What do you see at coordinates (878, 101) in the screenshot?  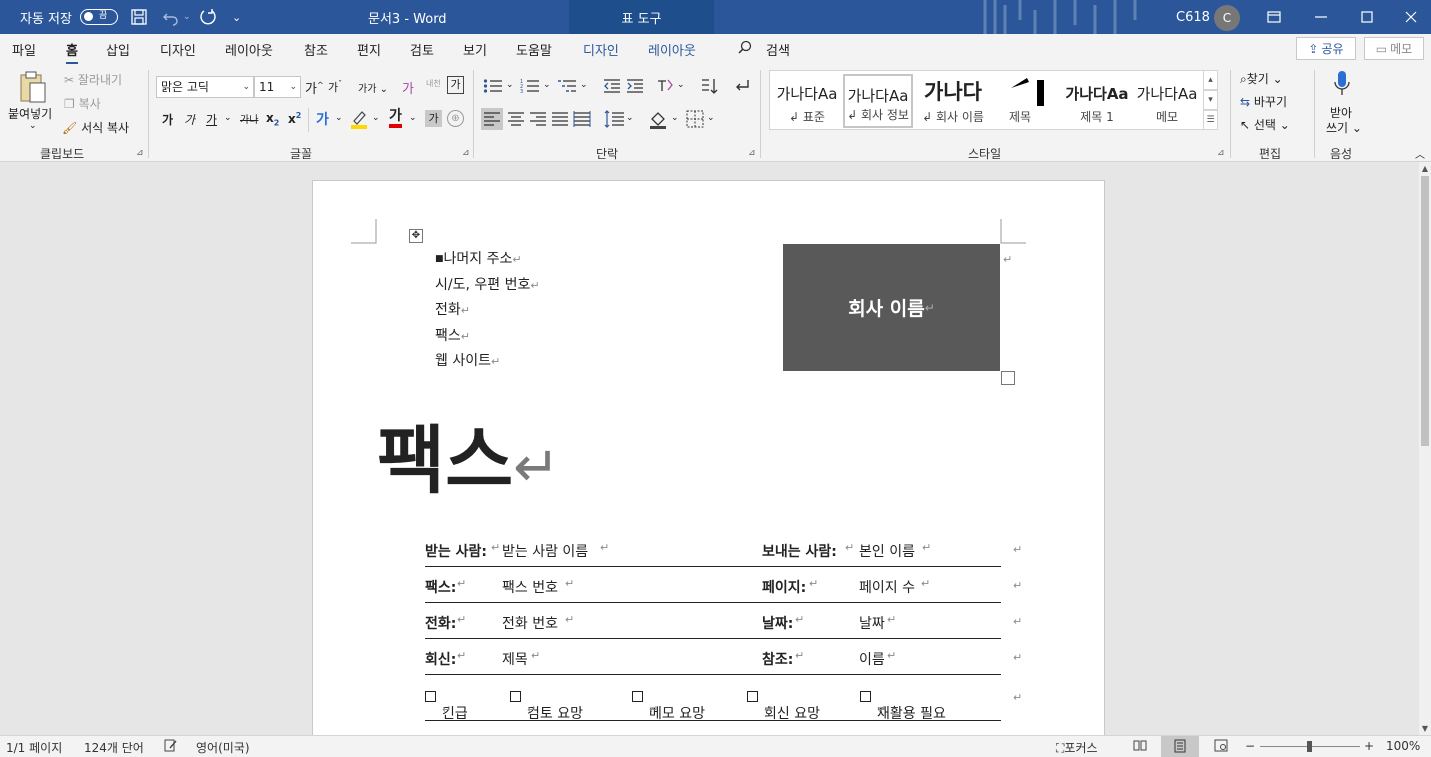 I see `style-company-info: 가나다Aa ↲ 회사 정보` at bounding box center [878, 101].